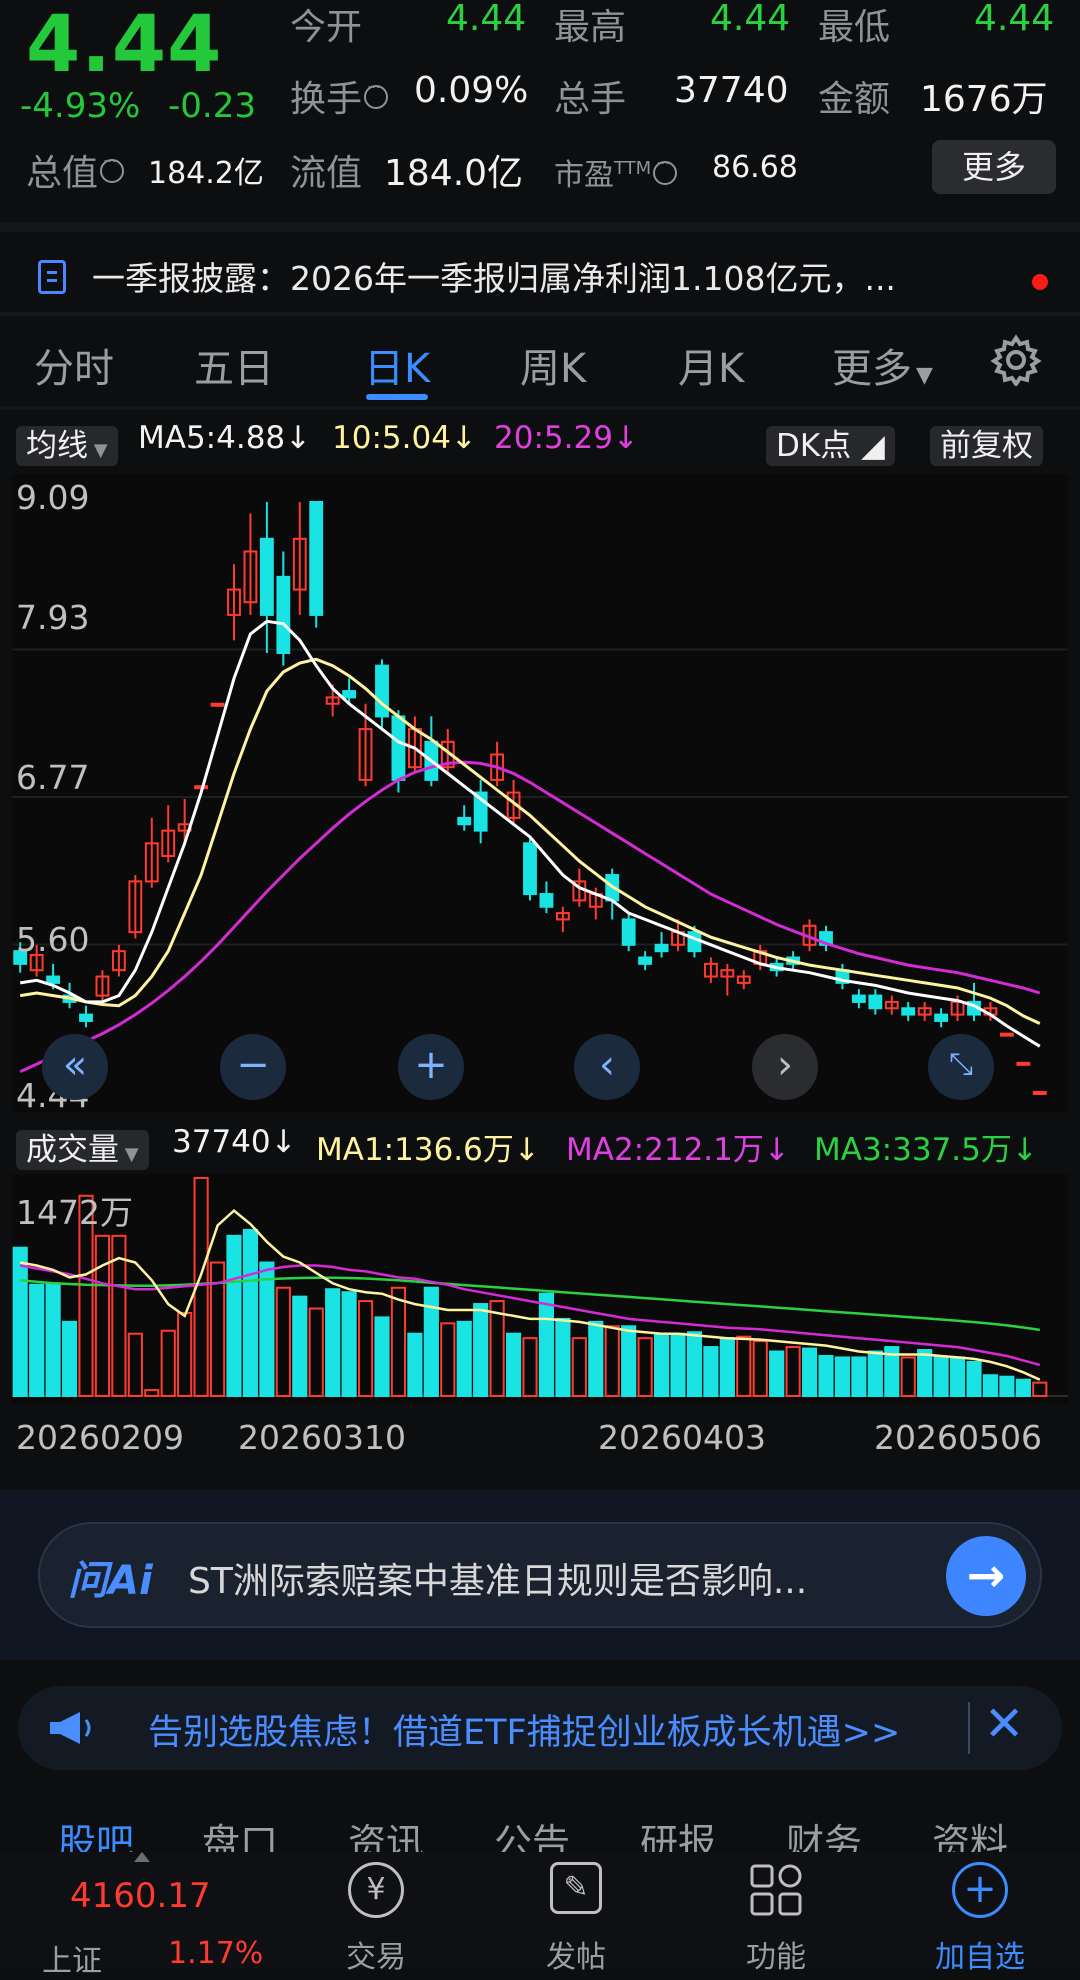 The height and width of the screenshot is (1980, 1080). What do you see at coordinates (731, 90) in the screenshot?
I see `volume-value: 37740` at bounding box center [731, 90].